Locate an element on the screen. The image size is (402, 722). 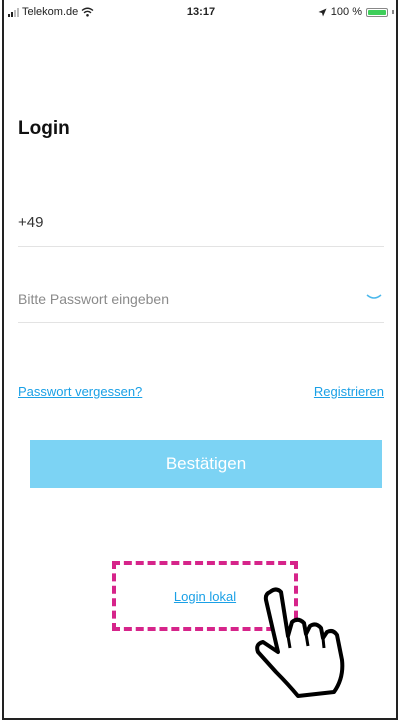
password-row is located at coordinates (201, 303).